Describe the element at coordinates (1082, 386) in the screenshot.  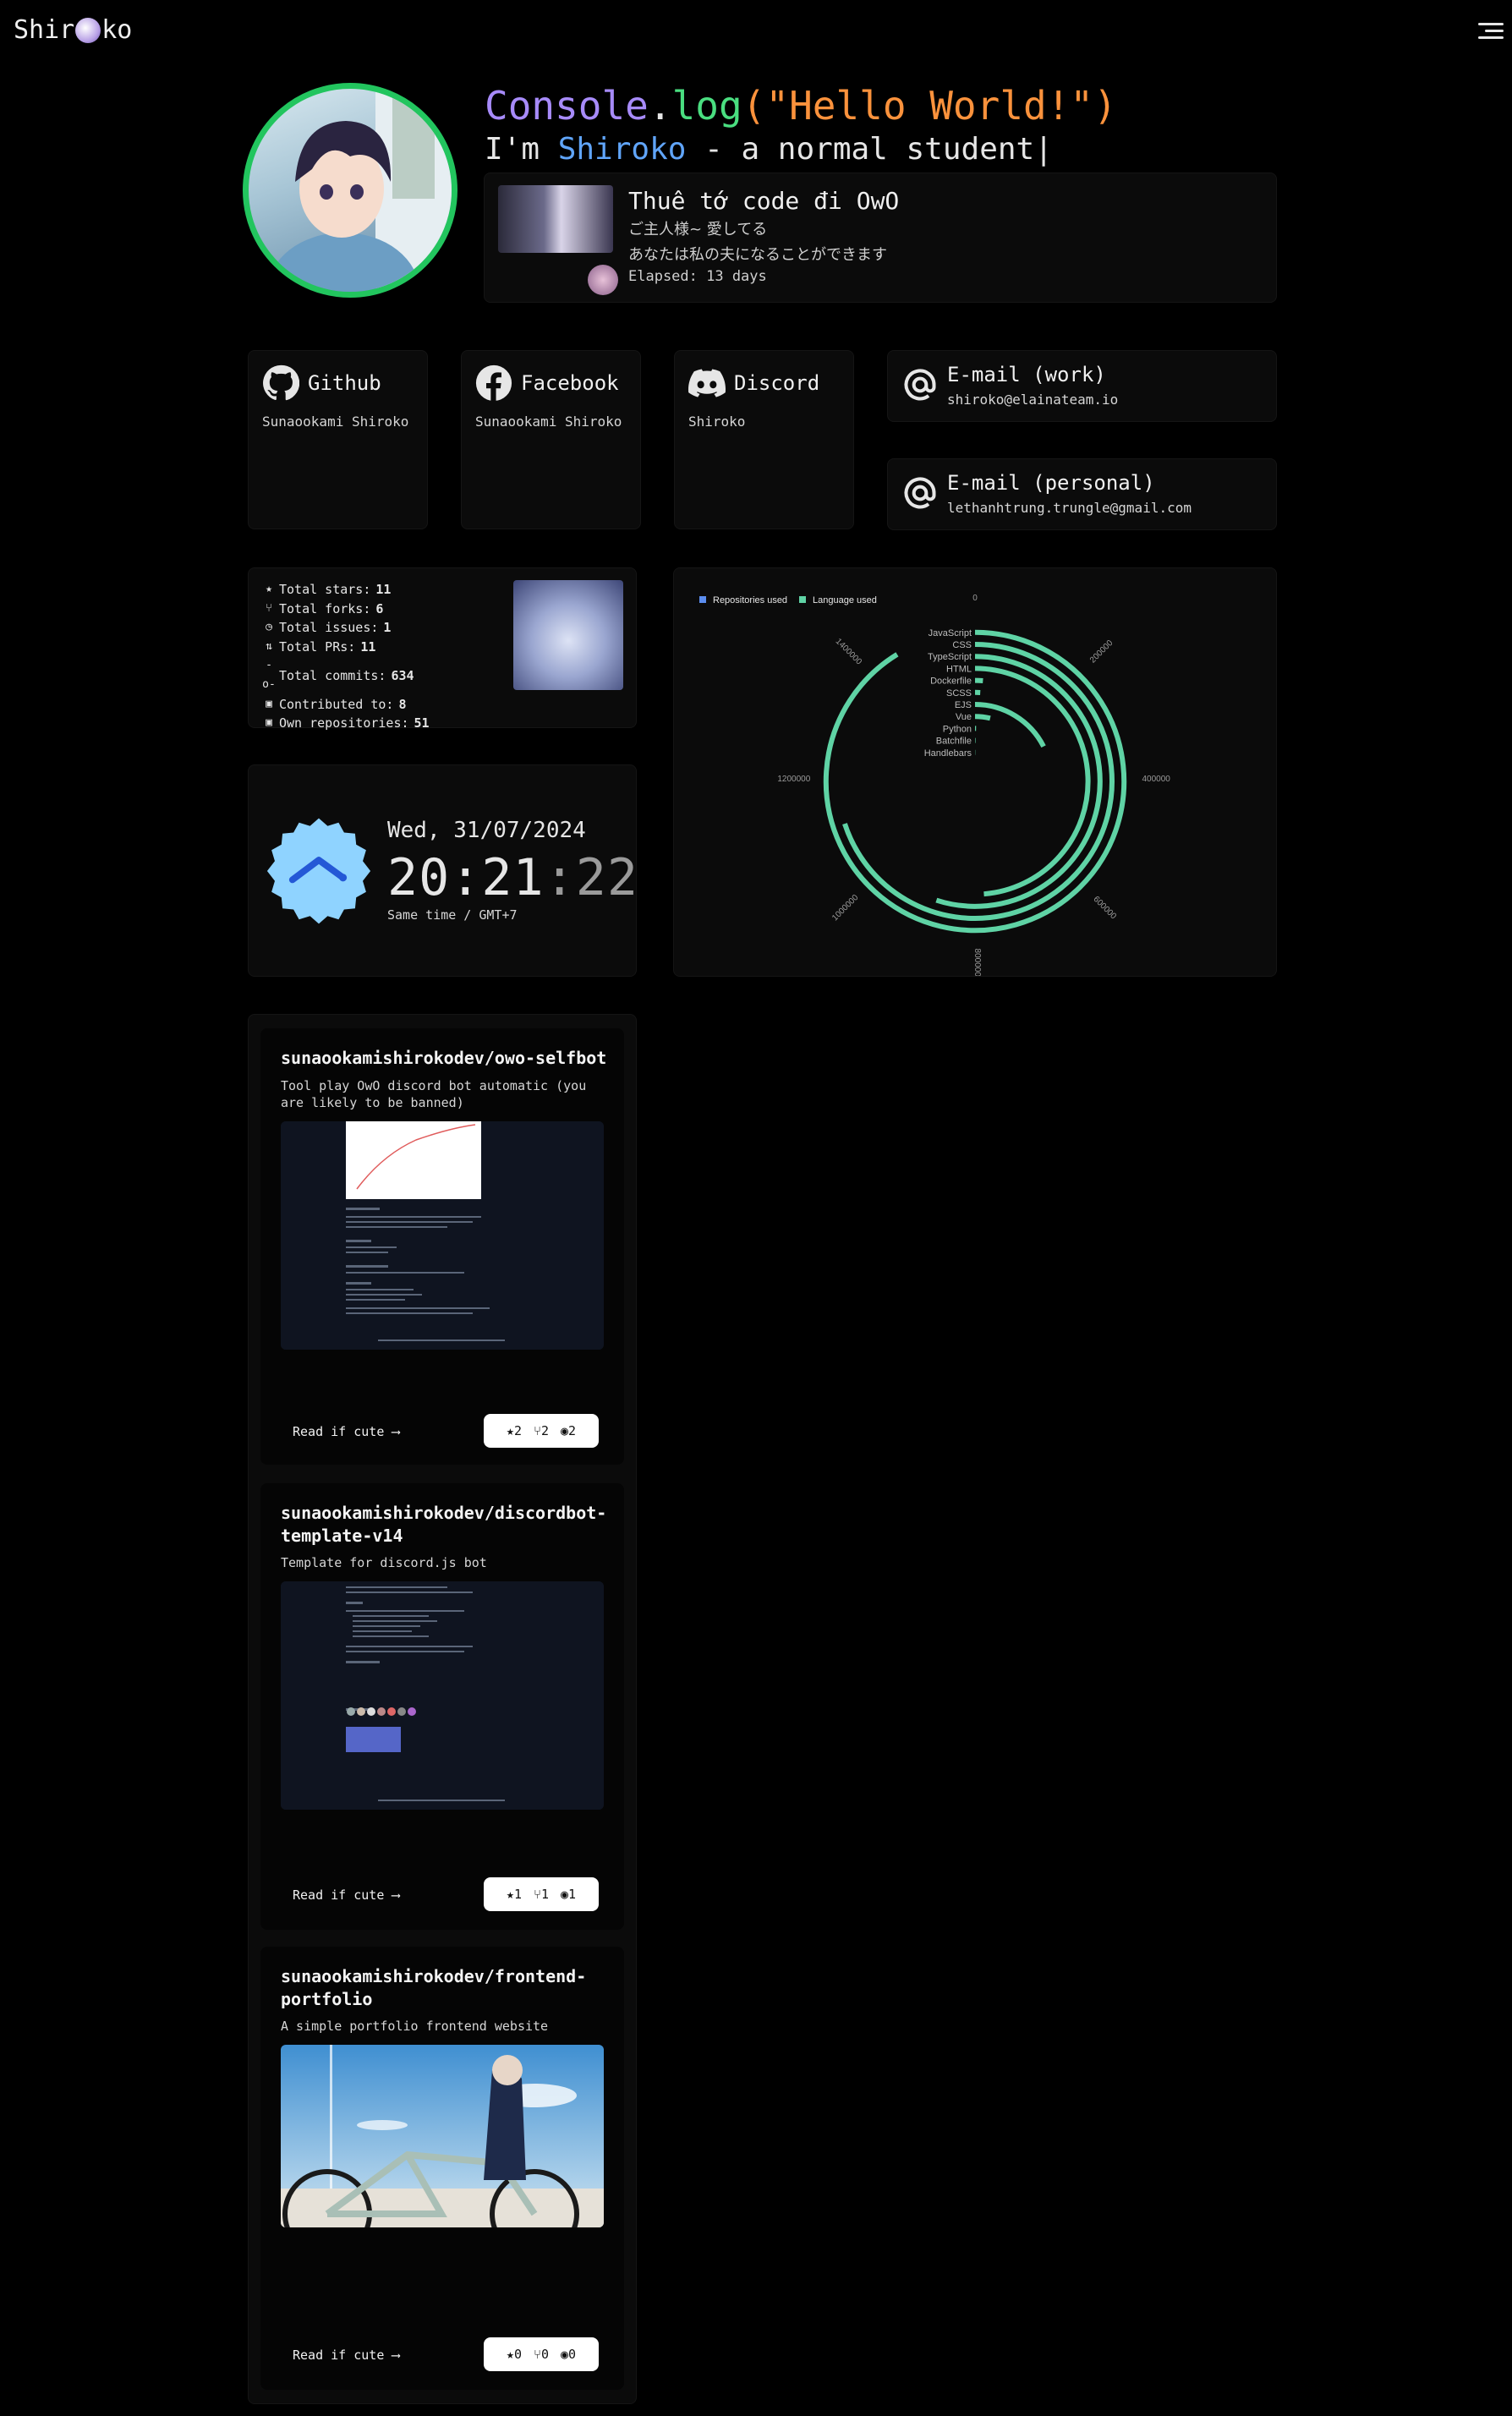
I see `email-work-card: E-mail (work) shiroko@elainateam.io` at that location.